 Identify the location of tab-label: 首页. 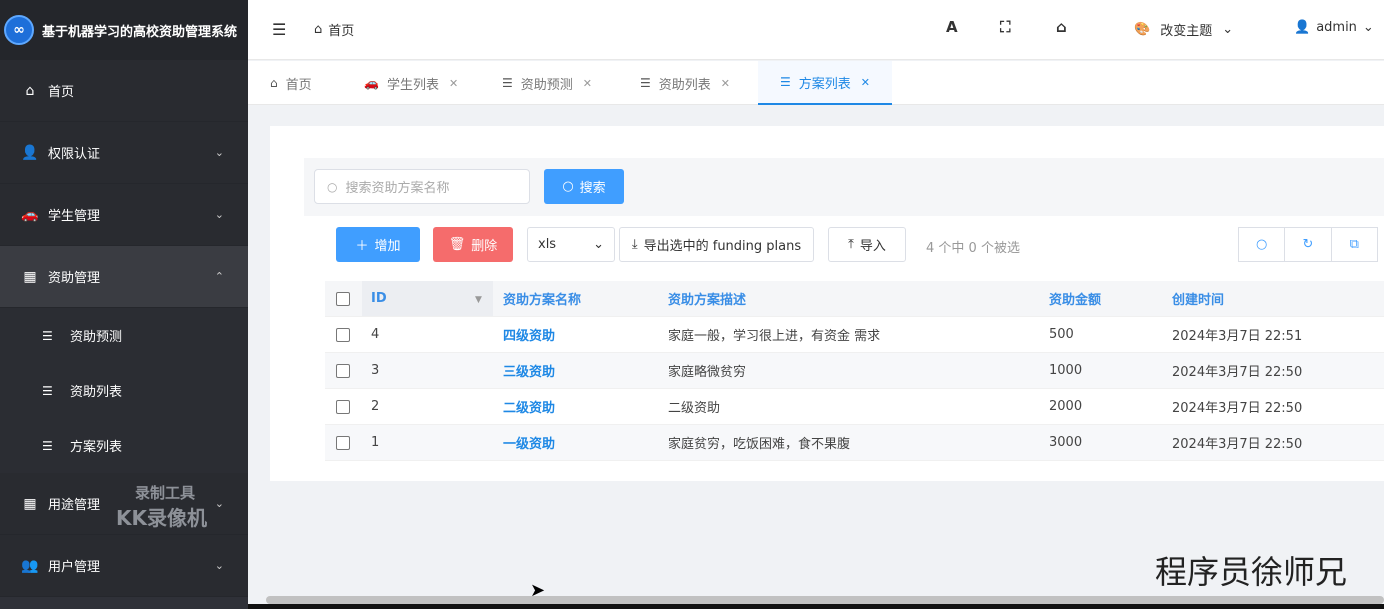
(298, 85).